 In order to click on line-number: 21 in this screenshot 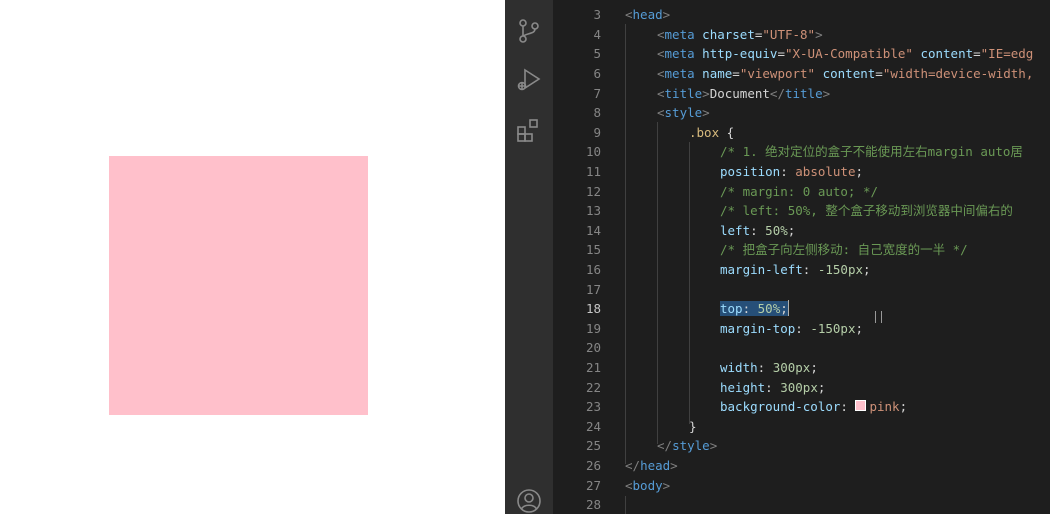, I will do `click(593, 367)`.